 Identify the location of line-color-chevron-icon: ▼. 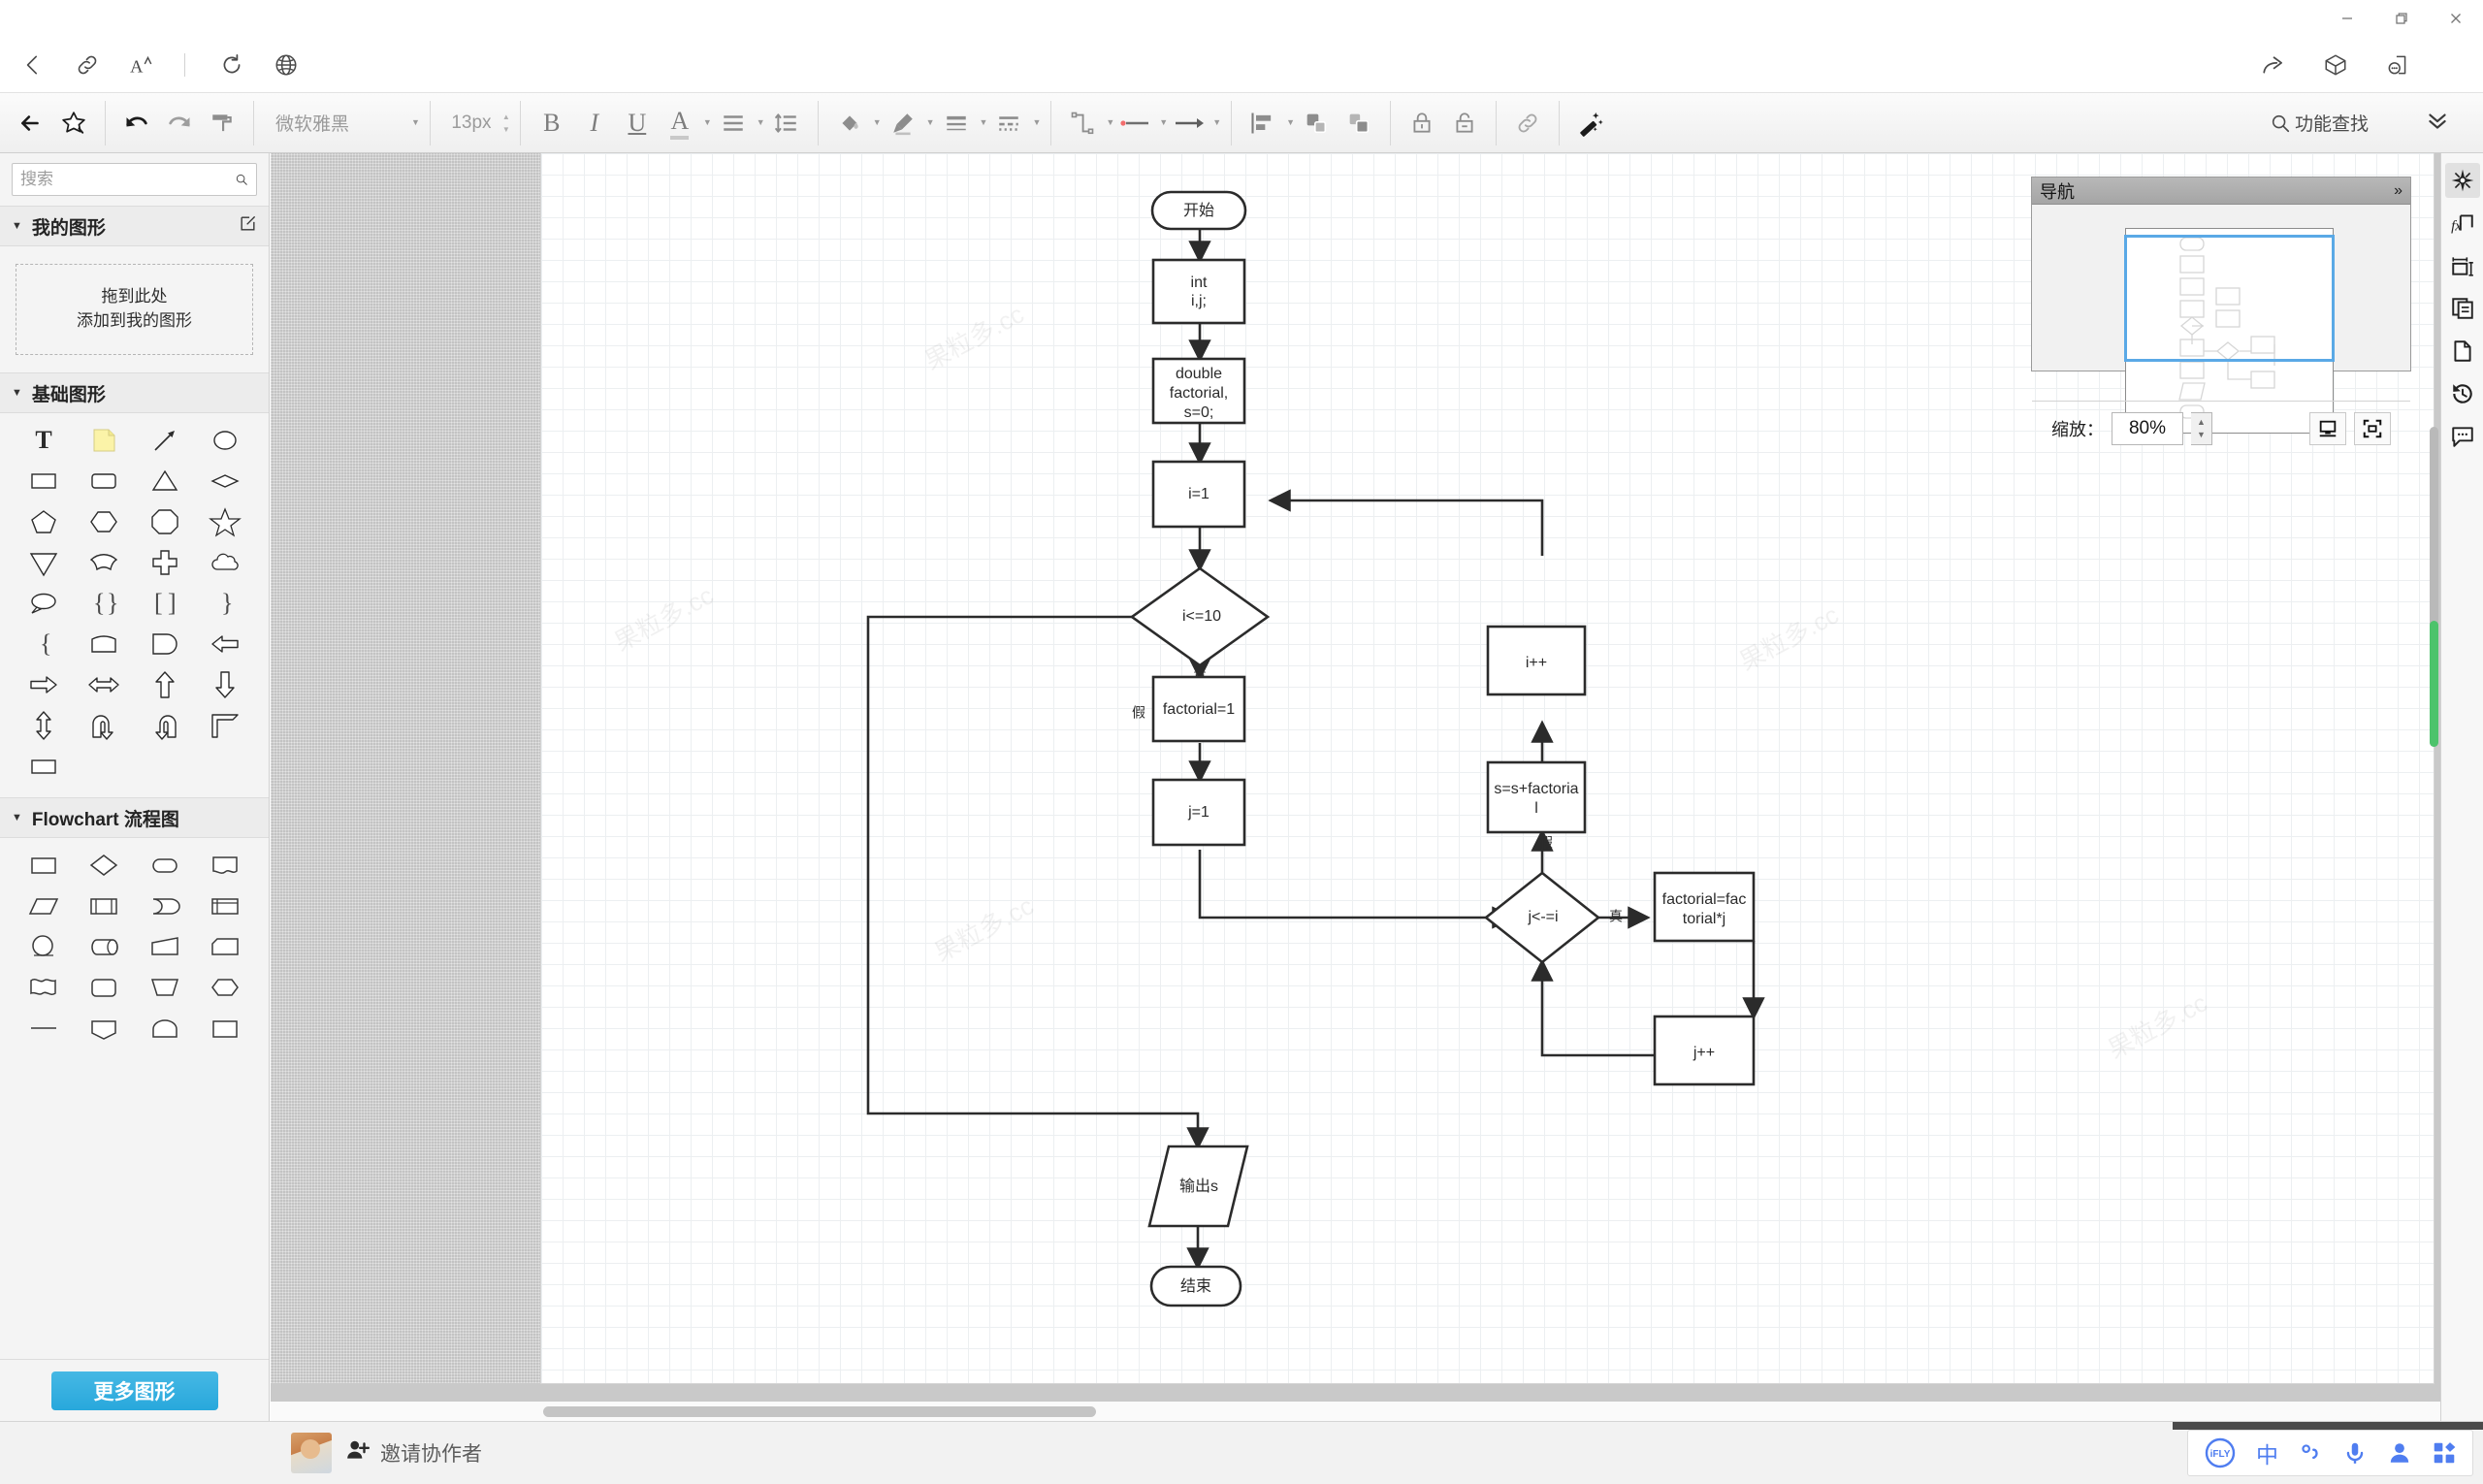
(931, 122).